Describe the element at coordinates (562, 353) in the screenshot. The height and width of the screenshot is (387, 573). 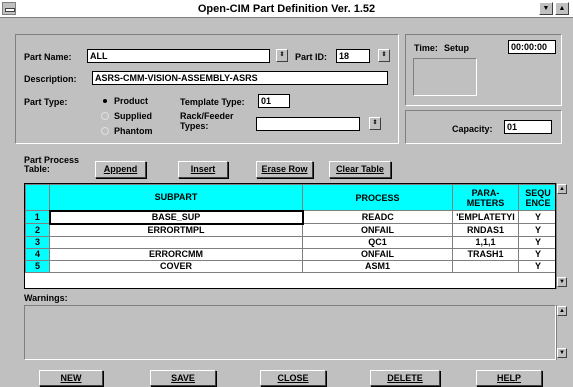
I see `warnings-scroll-down-icon: ▼` at that location.